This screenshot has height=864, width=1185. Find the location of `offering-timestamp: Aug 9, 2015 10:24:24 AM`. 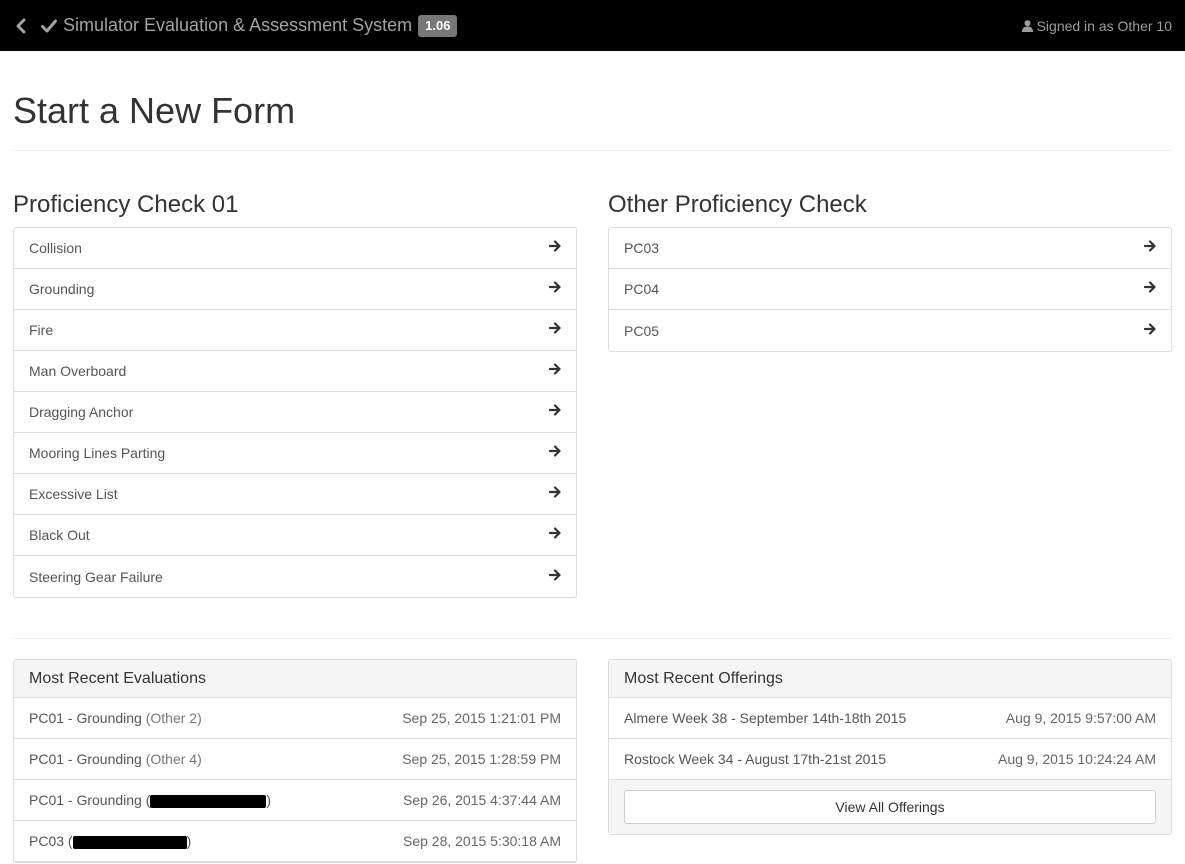

offering-timestamp: Aug 9, 2015 10:24:24 AM is located at coordinates (1076, 759).